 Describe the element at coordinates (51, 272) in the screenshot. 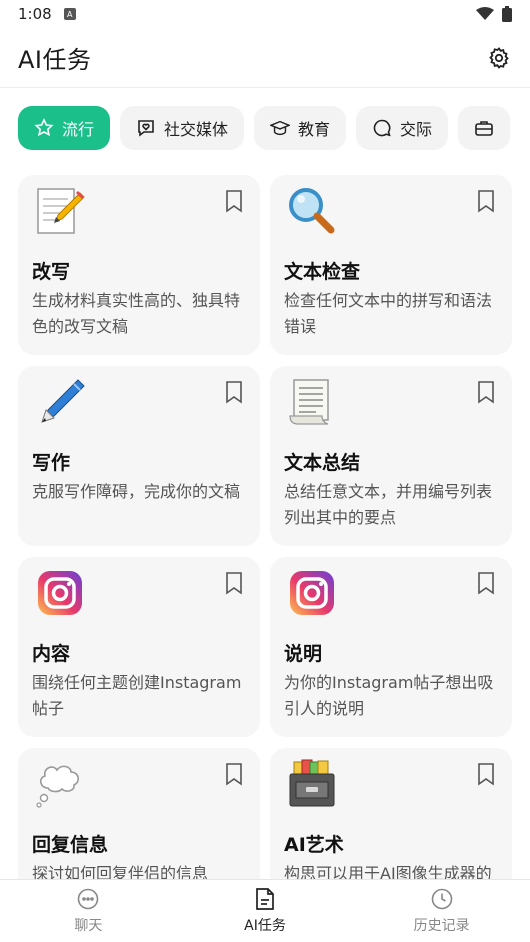

I see `task-title: 改写` at that location.